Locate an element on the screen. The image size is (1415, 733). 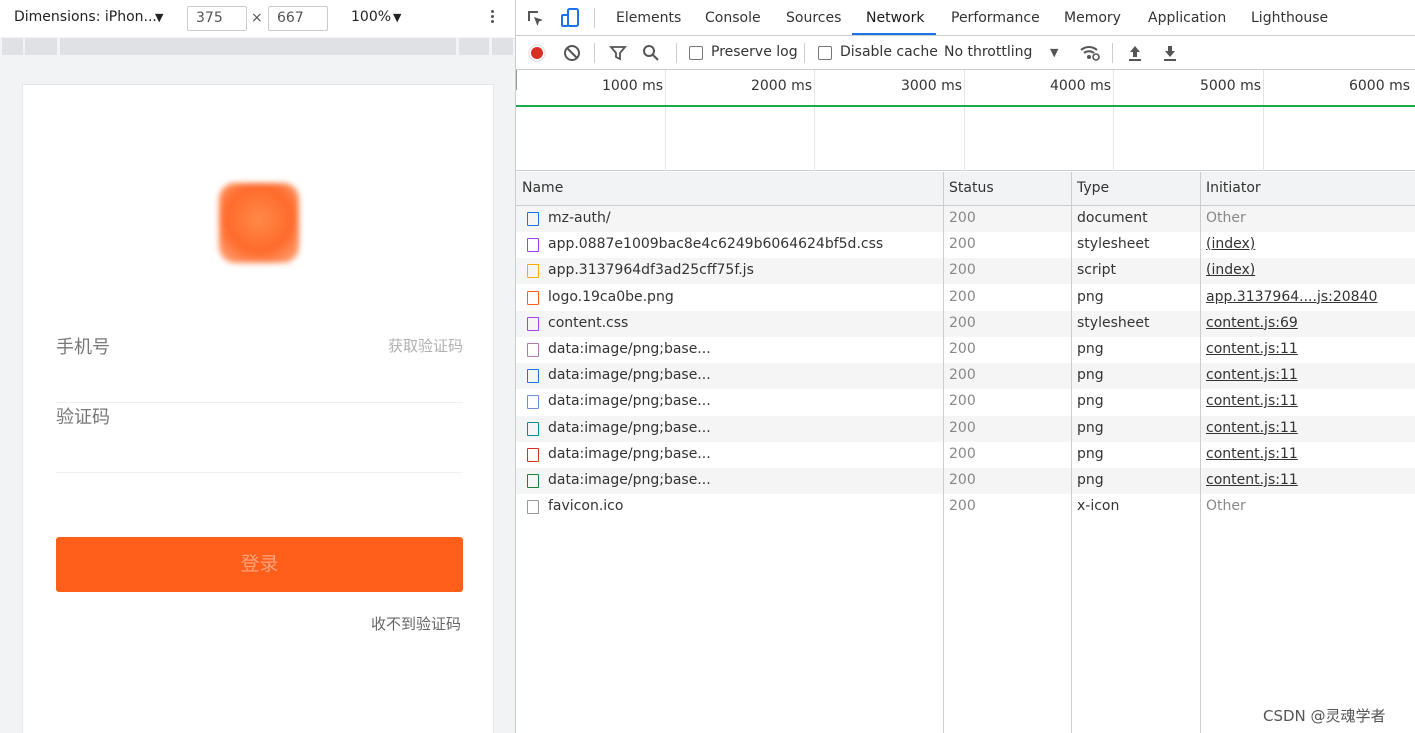
disable-cache-checkbox is located at coordinates (825, 53).